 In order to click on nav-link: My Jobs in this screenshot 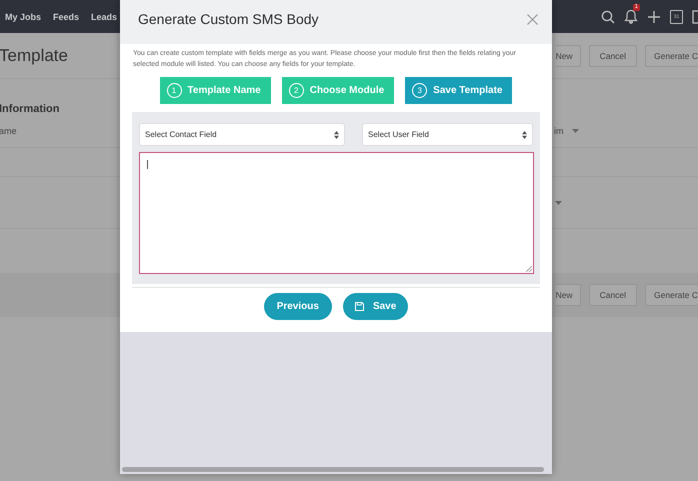, I will do `click(23, 17)`.